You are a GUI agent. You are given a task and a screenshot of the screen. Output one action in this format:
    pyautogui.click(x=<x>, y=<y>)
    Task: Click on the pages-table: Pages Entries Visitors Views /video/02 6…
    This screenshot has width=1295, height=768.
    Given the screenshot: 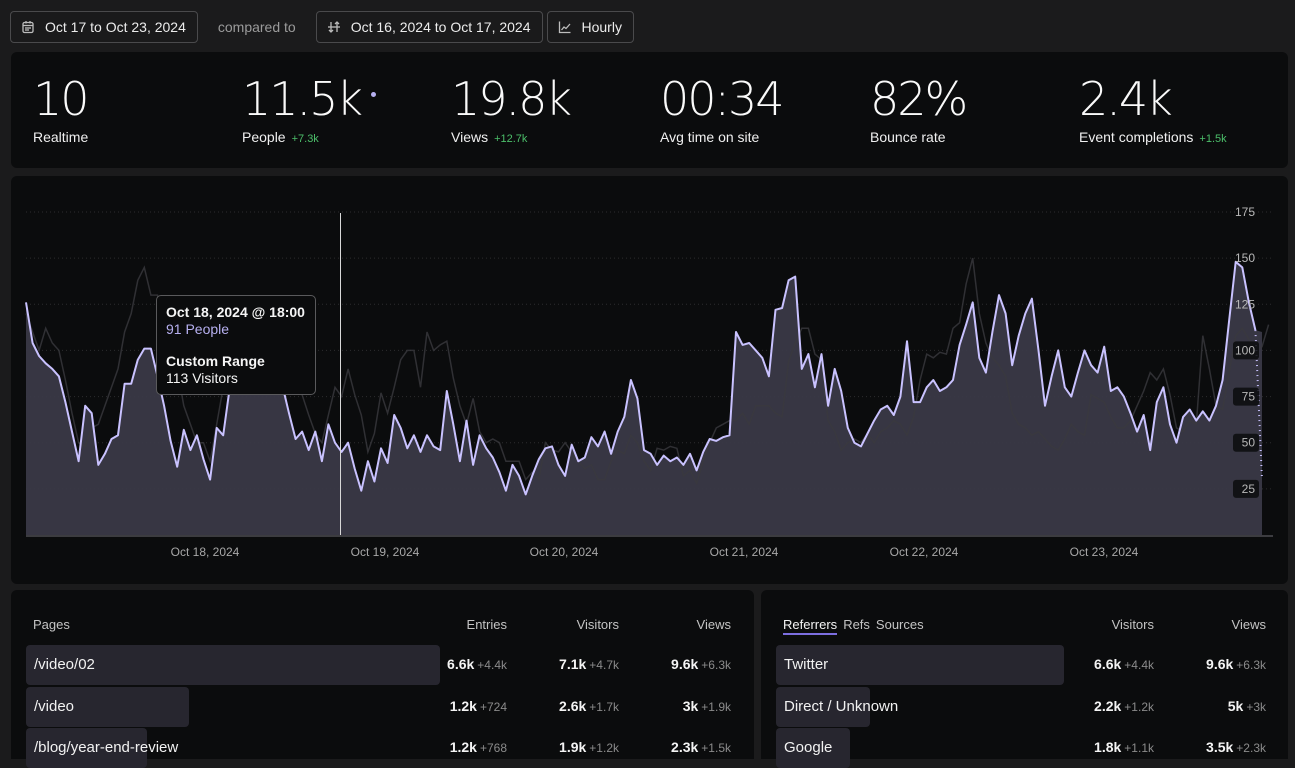 What is the action you would take?
    pyautogui.click(x=382, y=679)
    